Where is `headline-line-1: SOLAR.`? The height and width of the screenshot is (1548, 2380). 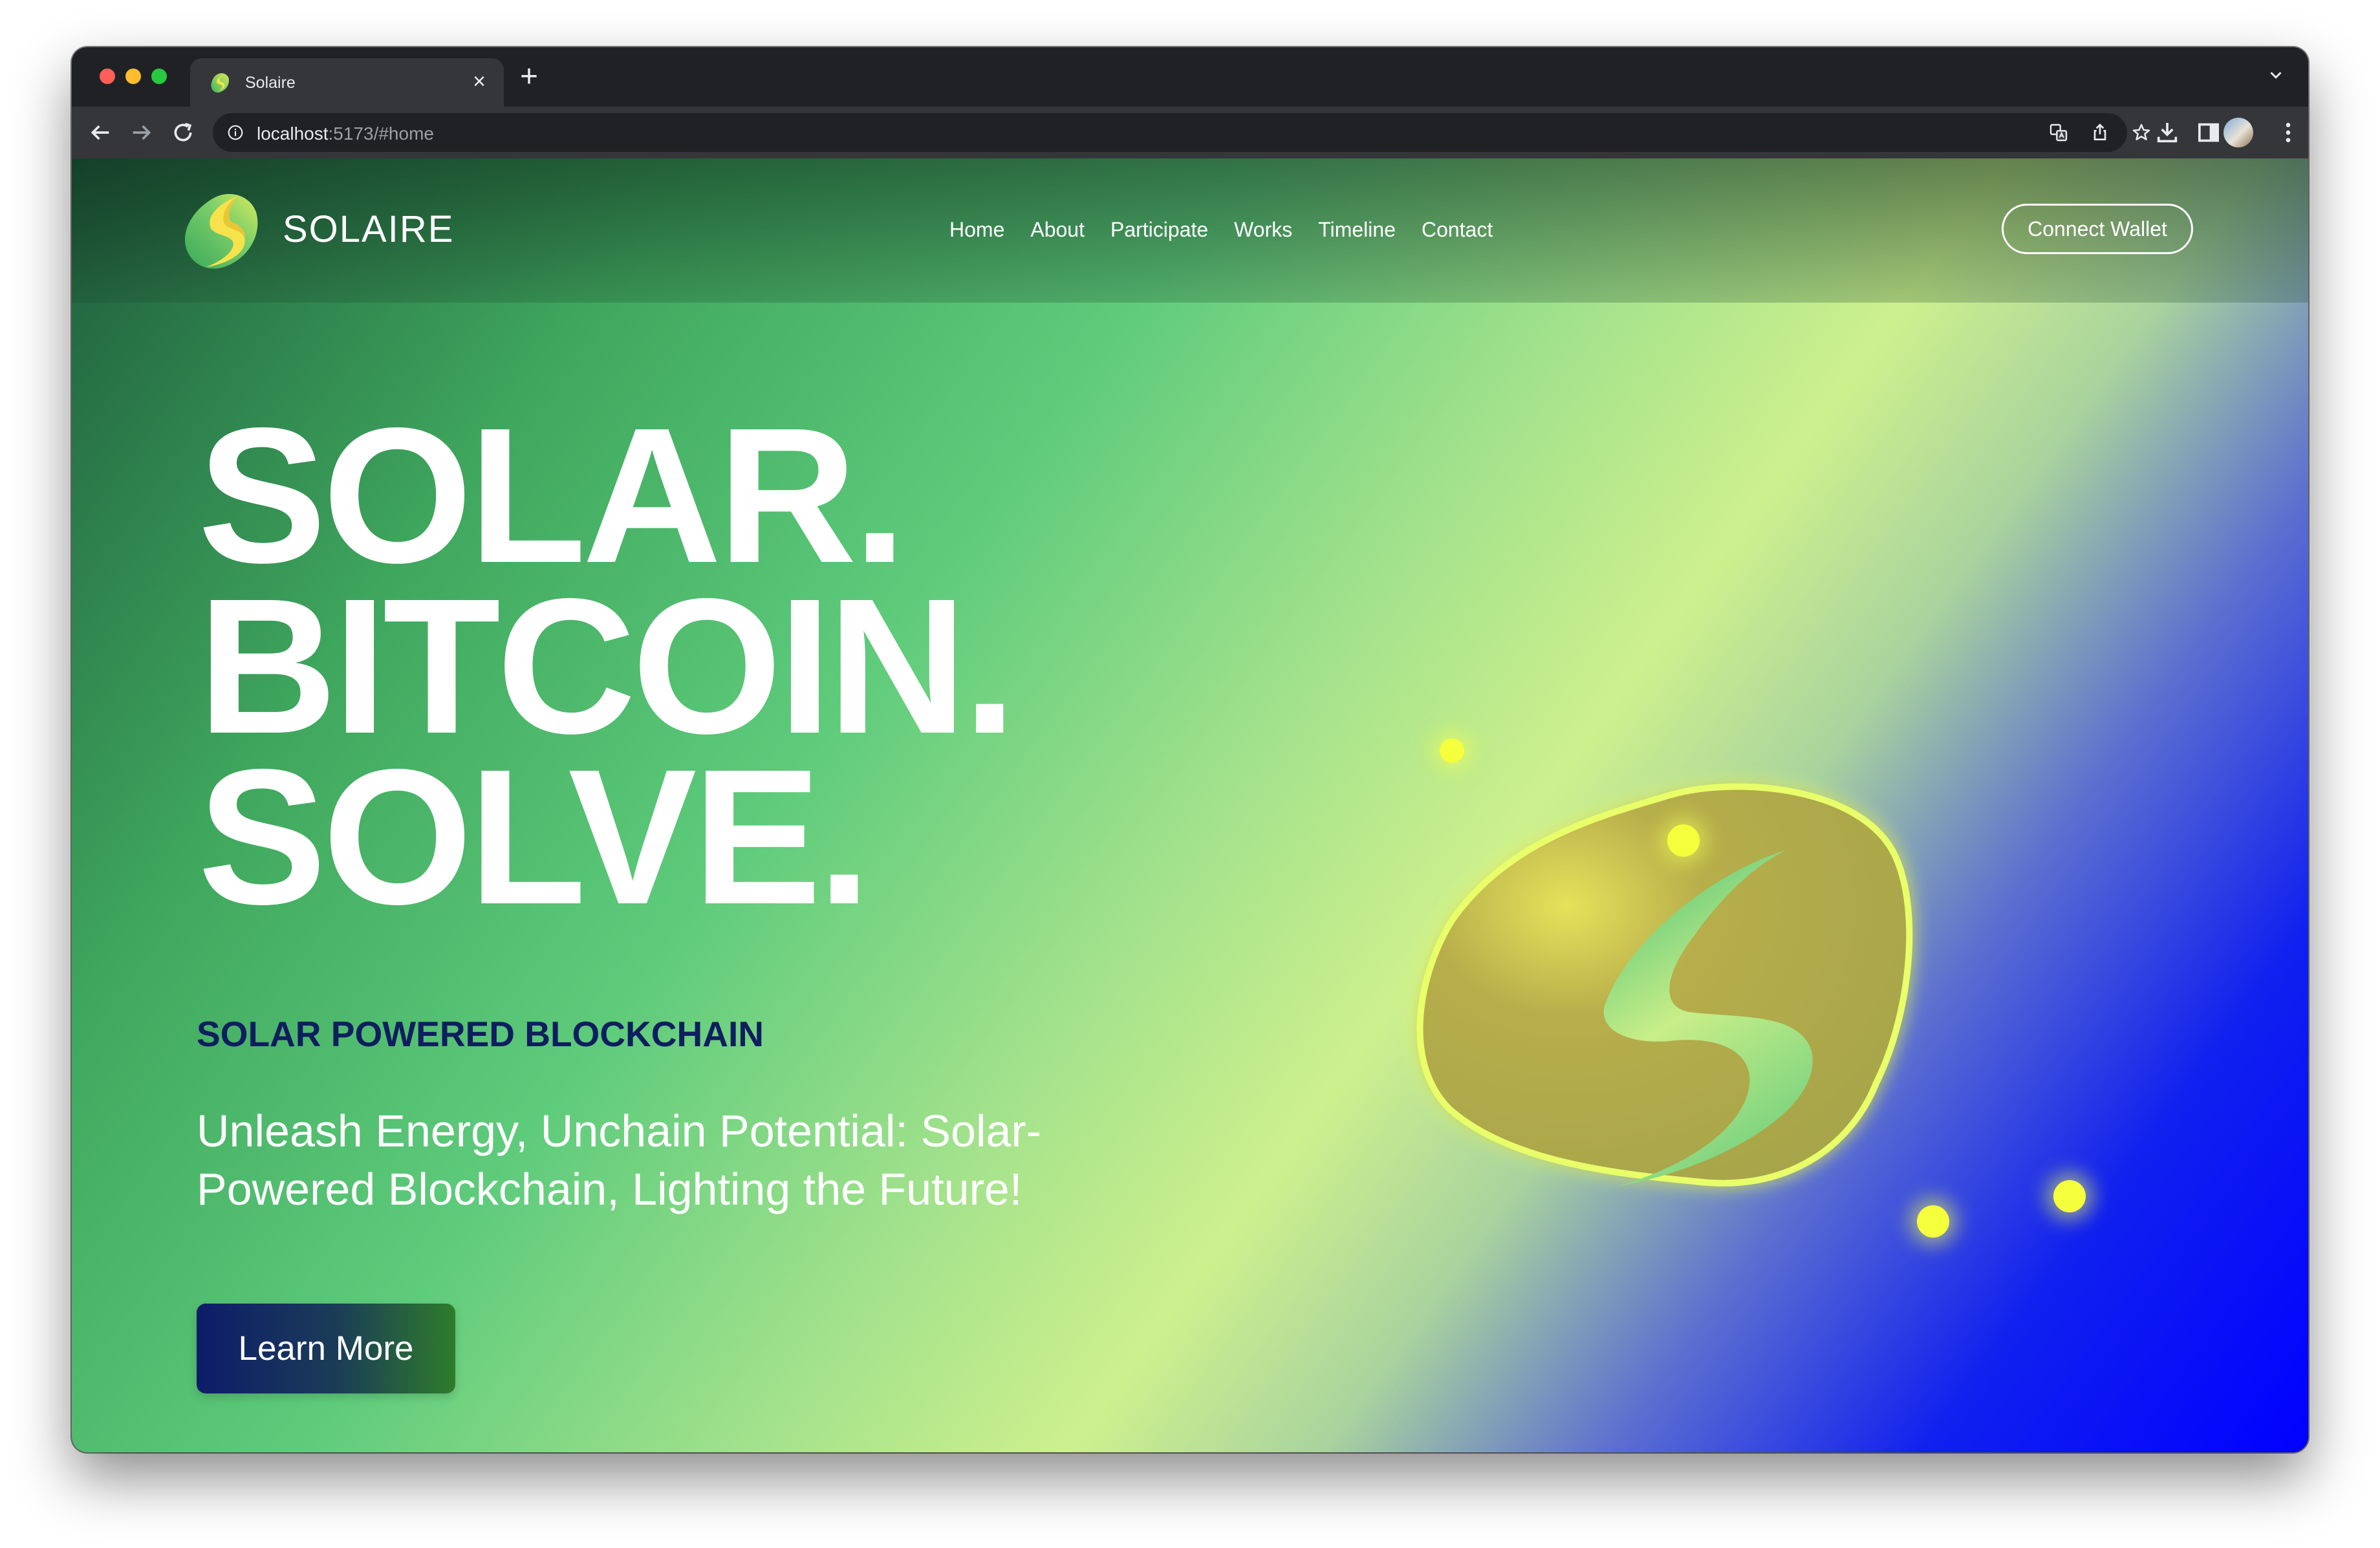 headline-line-1: SOLAR. is located at coordinates (552, 495).